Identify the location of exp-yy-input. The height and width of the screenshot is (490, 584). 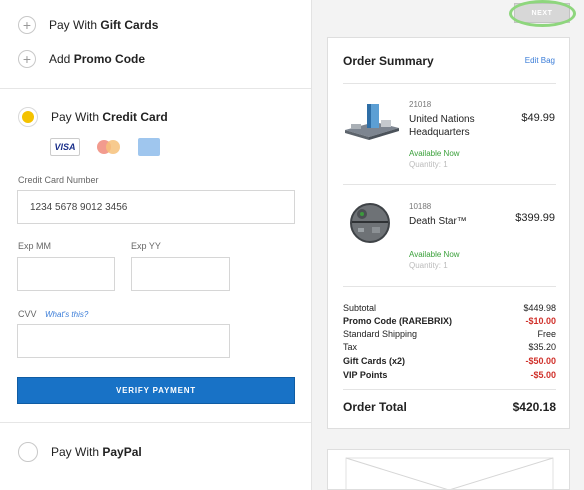
(180, 274).